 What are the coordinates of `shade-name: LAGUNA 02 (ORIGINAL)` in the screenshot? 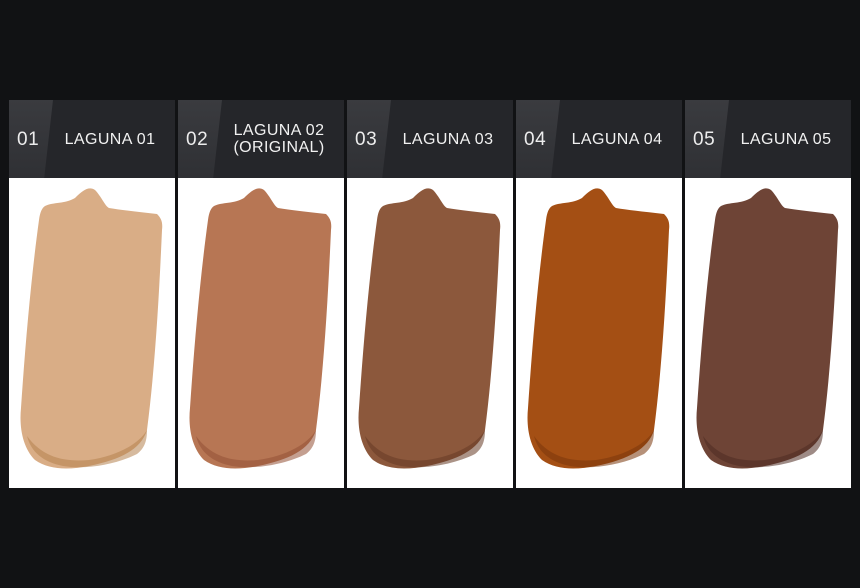 It's located at (279, 139).